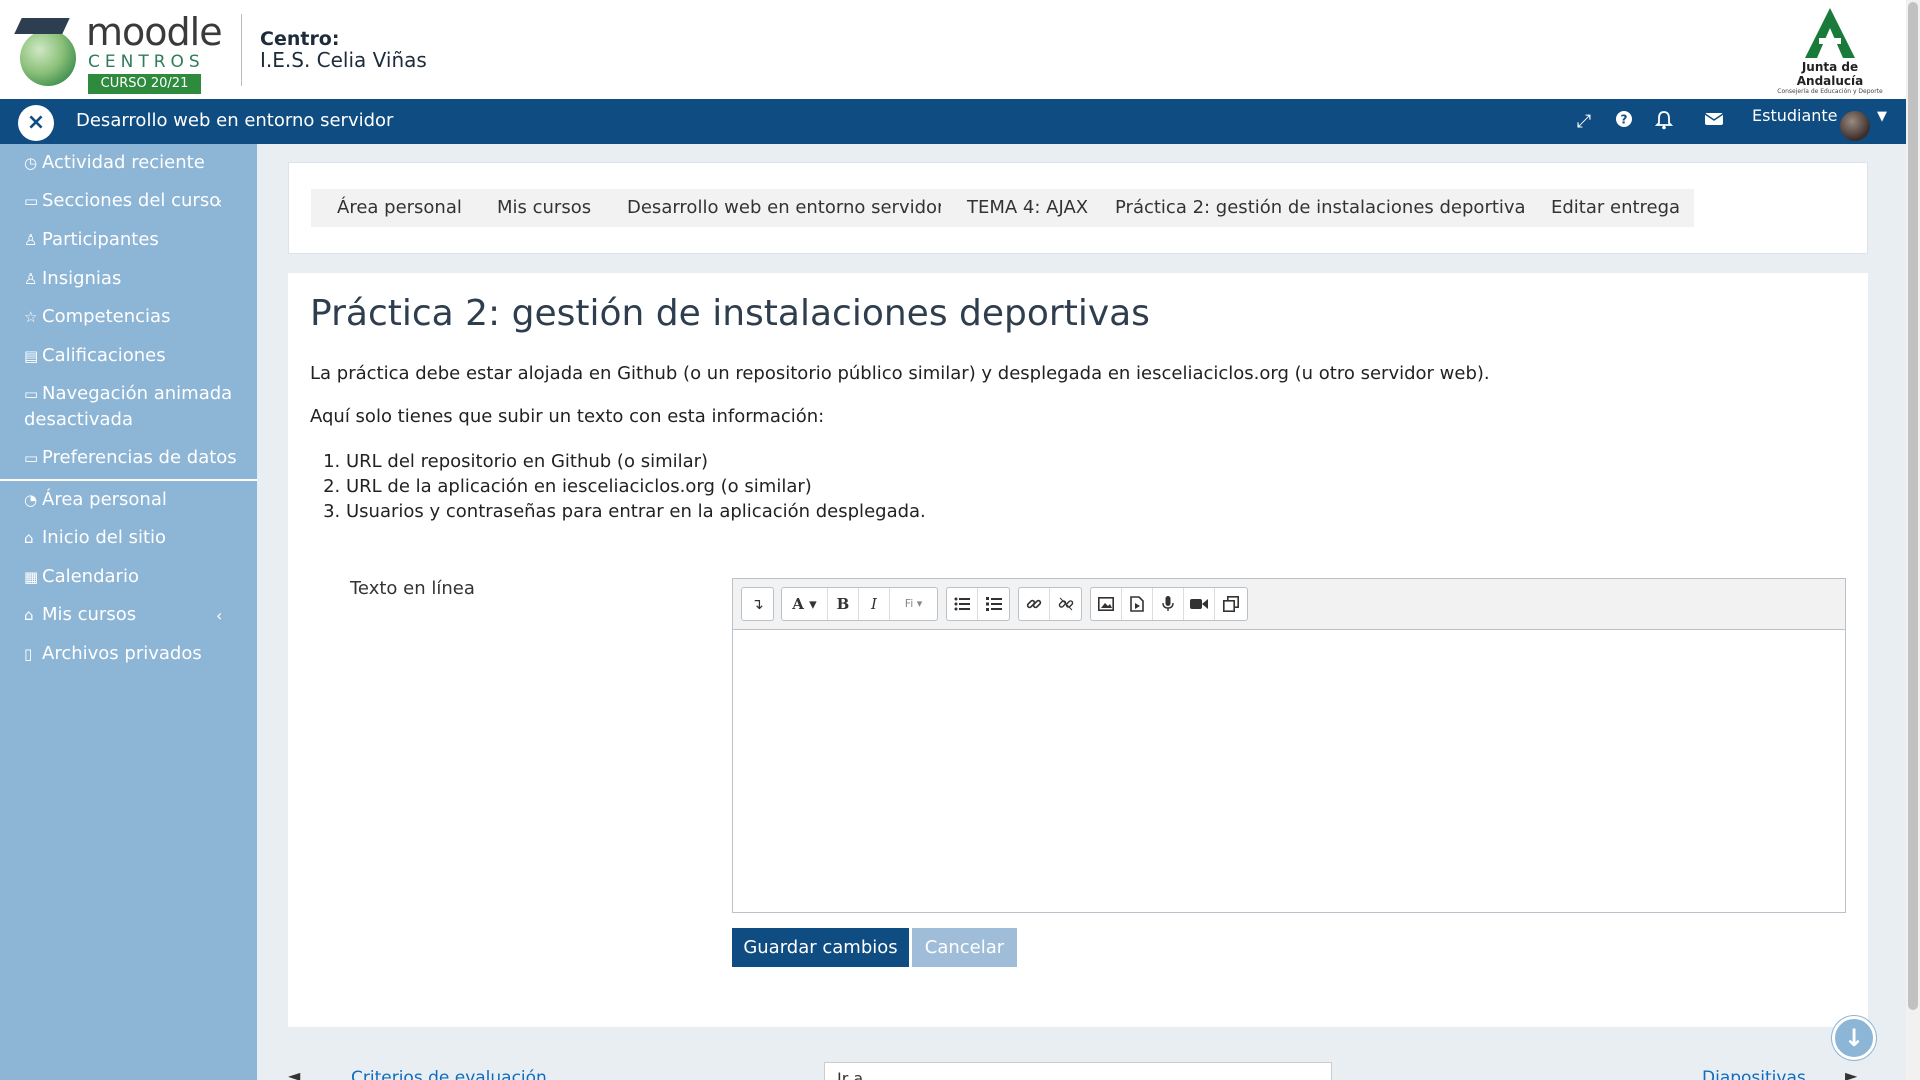 This screenshot has width=1920, height=1080. Describe the element at coordinates (1230, 604) in the screenshot. I see `copy-files-icon` at that location.